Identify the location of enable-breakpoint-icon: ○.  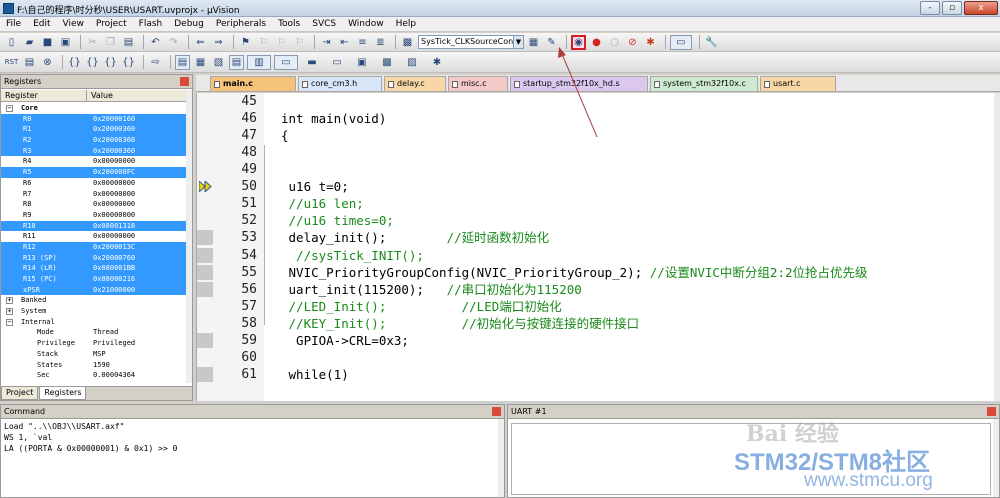
(614, 42).